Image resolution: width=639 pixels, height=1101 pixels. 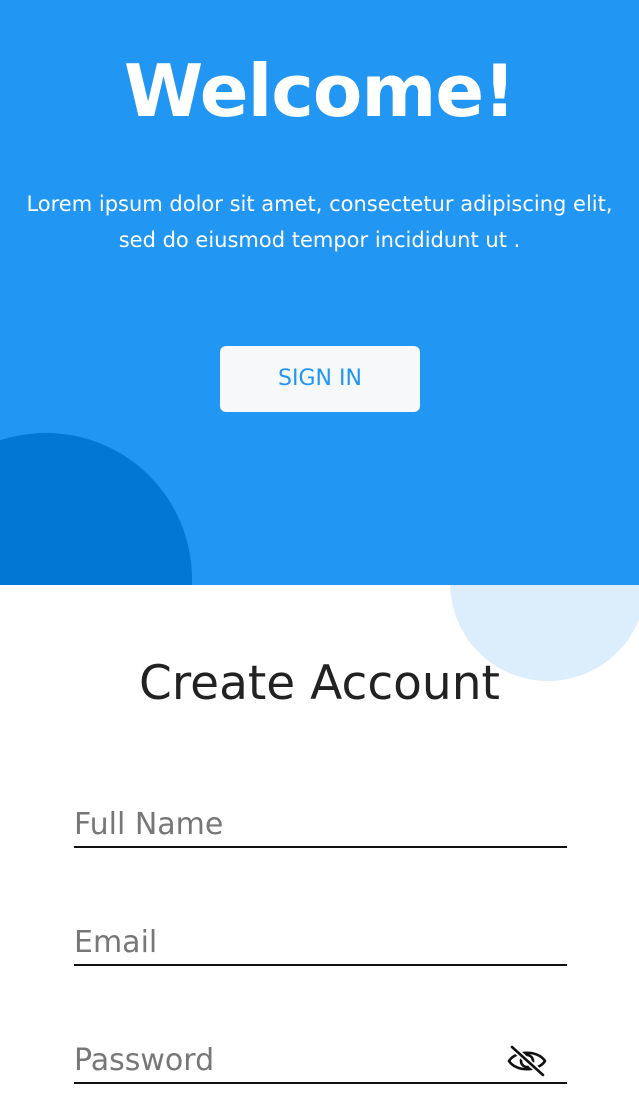 What do you see at coordinates (289, 942) in the screenshot?
I see `email-input` at bounding box center [289, 942].